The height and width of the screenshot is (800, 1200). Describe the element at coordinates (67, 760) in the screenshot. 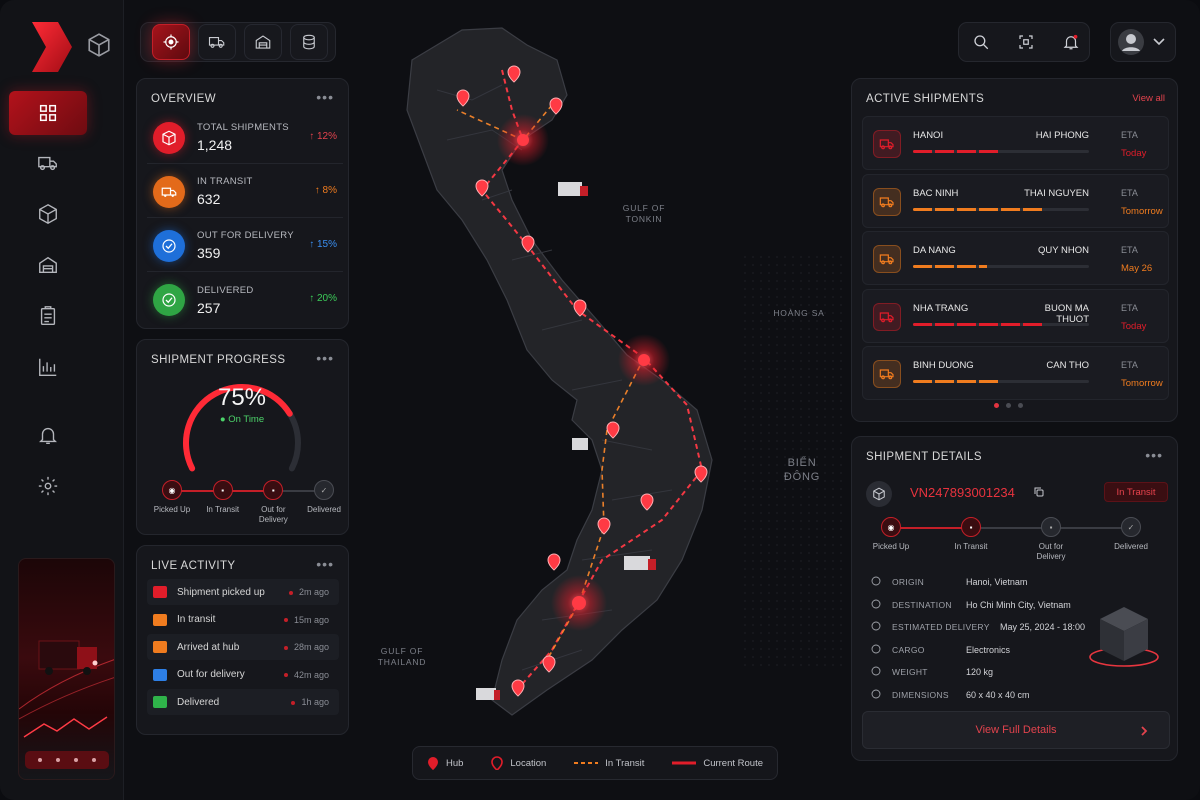

I see `promo-pager` at that location.